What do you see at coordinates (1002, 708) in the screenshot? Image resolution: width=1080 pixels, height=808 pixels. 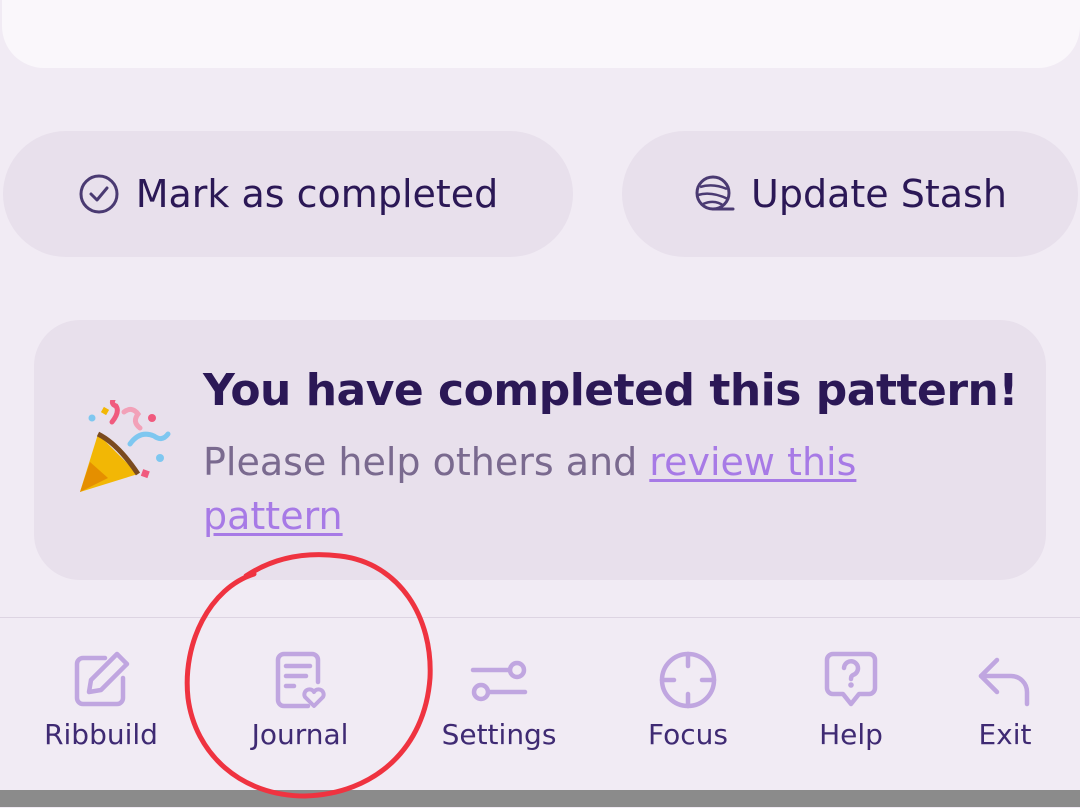 I see `nav-item-exit: Exit` at bounding box center [1002, 708].